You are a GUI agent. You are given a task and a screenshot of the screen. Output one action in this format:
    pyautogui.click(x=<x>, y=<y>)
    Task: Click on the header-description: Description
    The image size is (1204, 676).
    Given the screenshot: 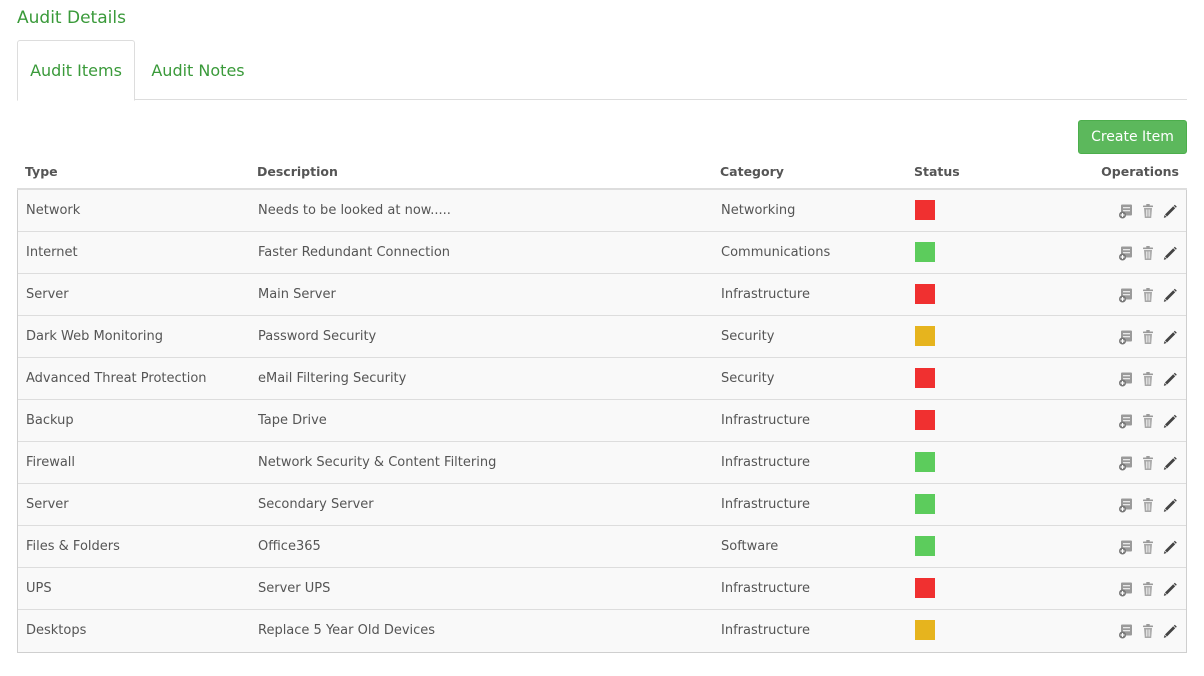 What is the action you would take?
    pyautogui.click(x=297, y=171)
    